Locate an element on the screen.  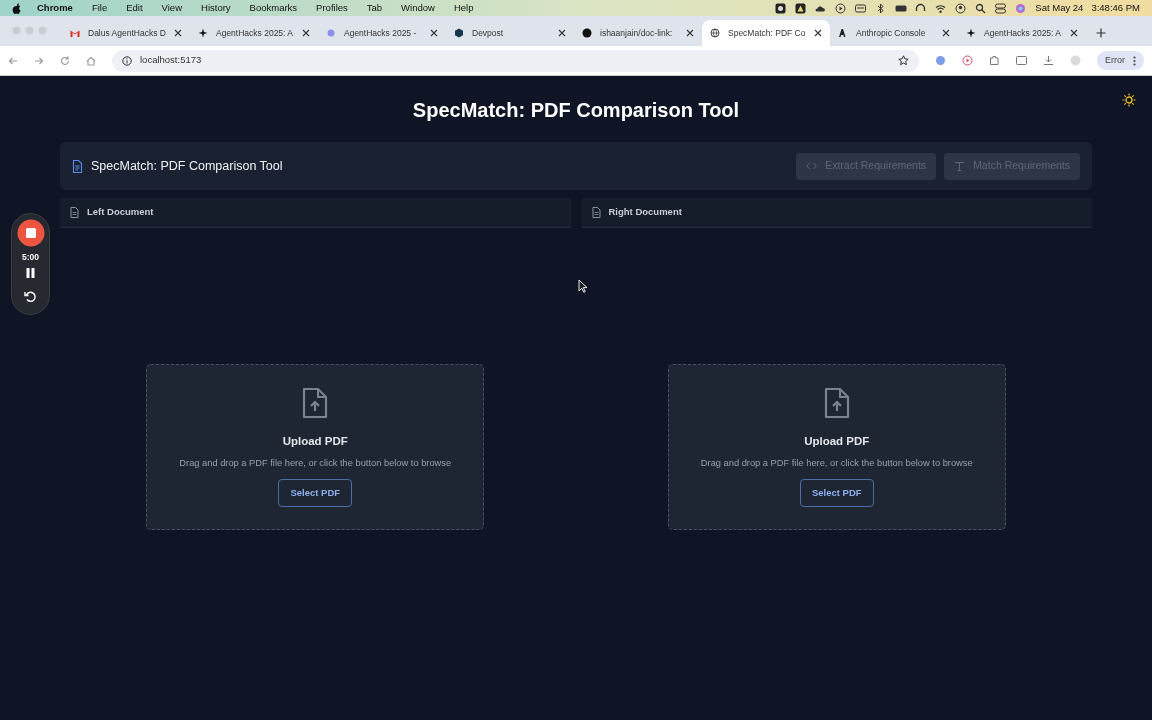
browser-tab: SpecMatch: PDF Co is located at coordinates (766, 33).